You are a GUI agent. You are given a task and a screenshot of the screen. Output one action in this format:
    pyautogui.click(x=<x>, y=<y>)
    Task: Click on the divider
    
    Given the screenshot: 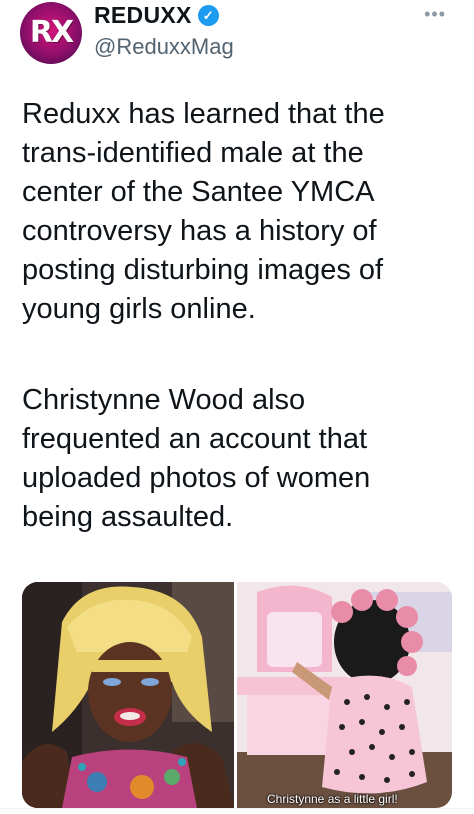 What is the action you would take?
    pyautogui.click(x=237, y=808)
    